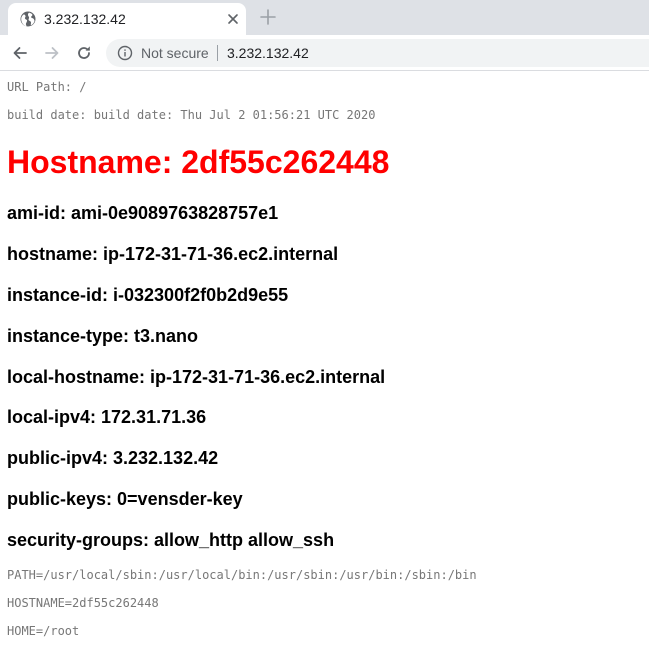  I want to click on globe-icon, so click(28, 19).